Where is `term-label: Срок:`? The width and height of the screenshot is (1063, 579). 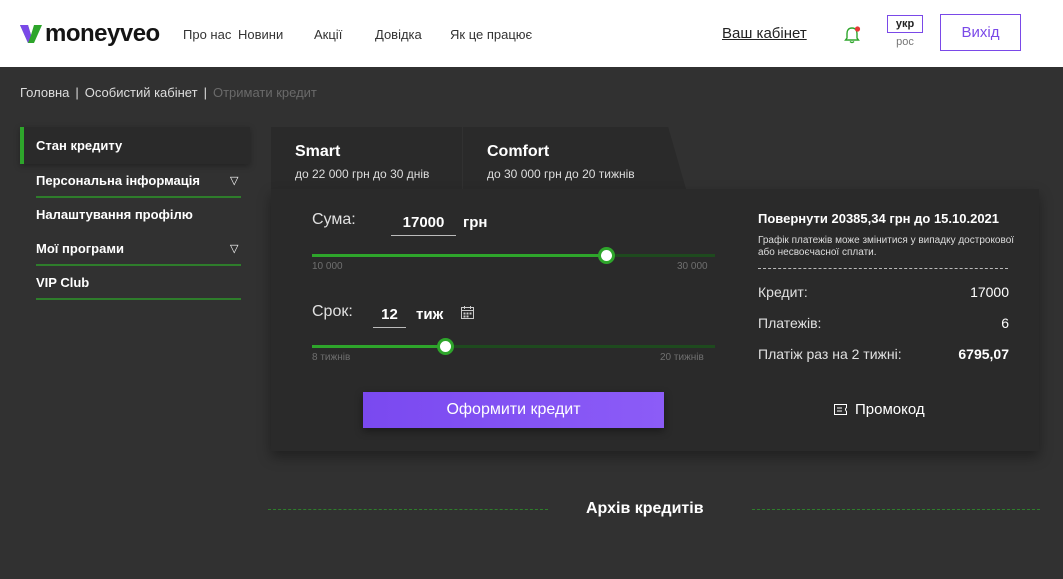
term-label: Срок: is located at coordinates (332, 311).